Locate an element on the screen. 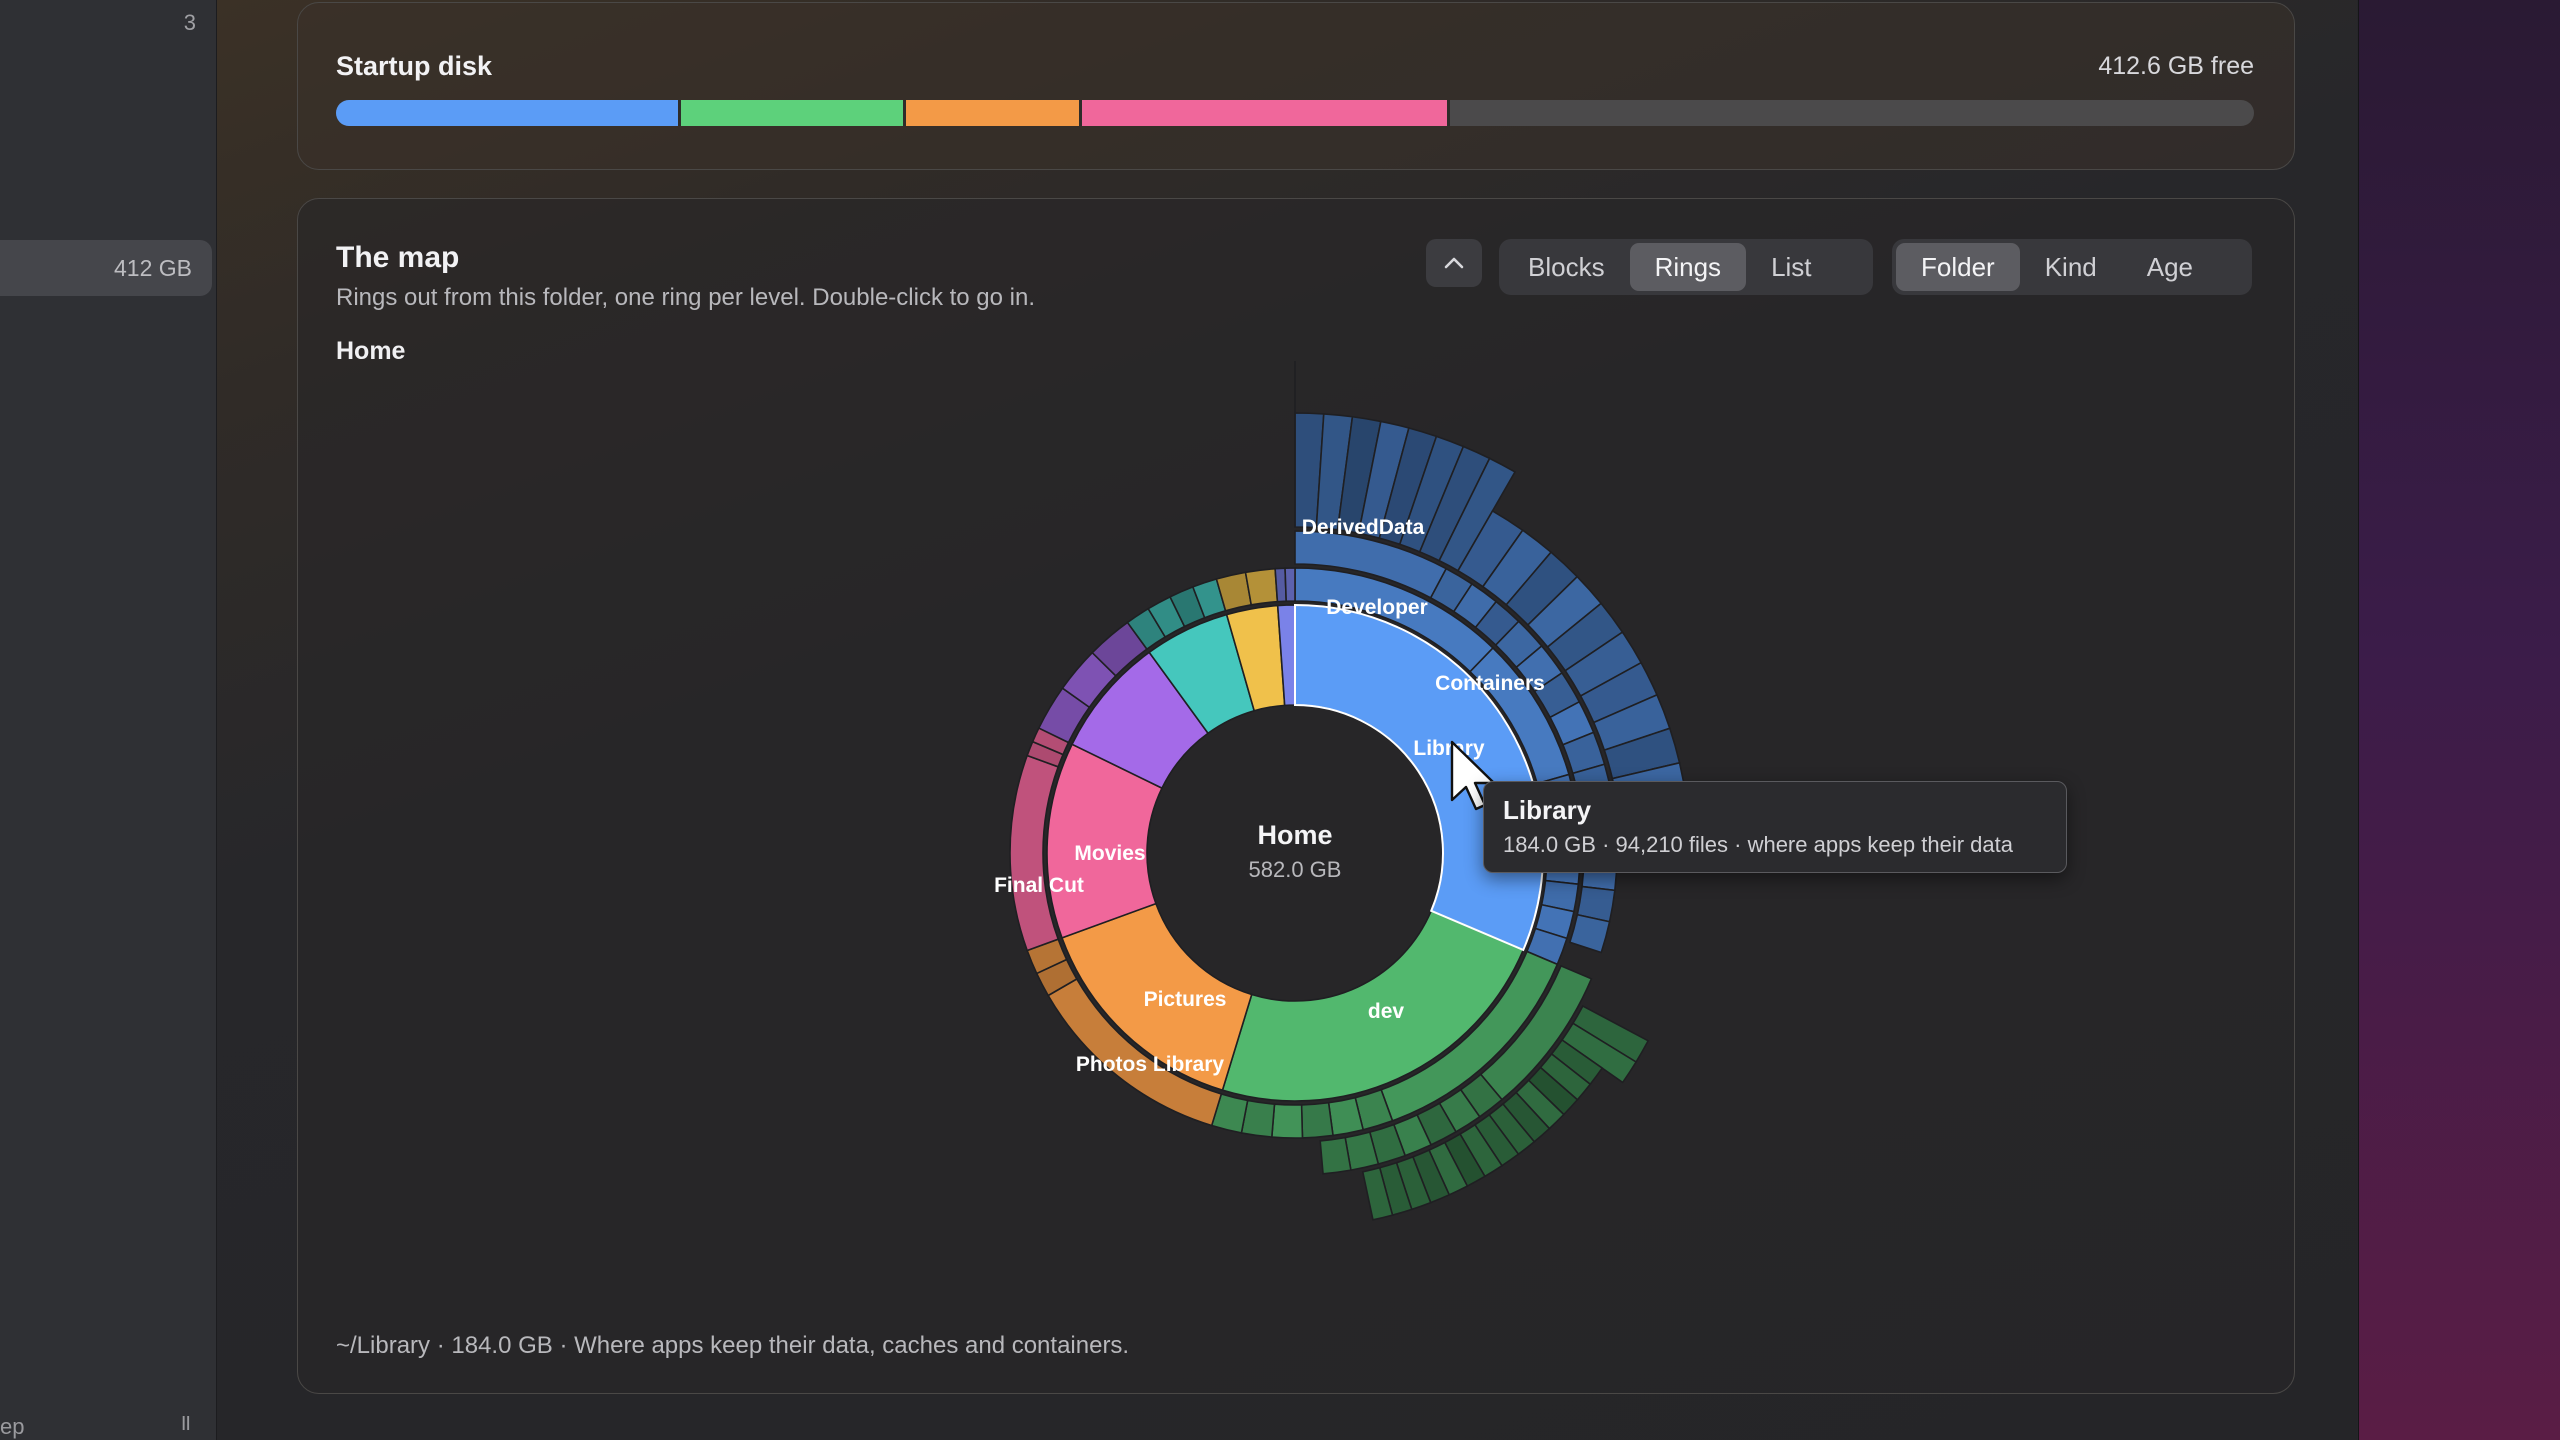 This screenshot has width=2560, height=1440. sunburst-segment-library-child is located at coordinates (1589, 933).